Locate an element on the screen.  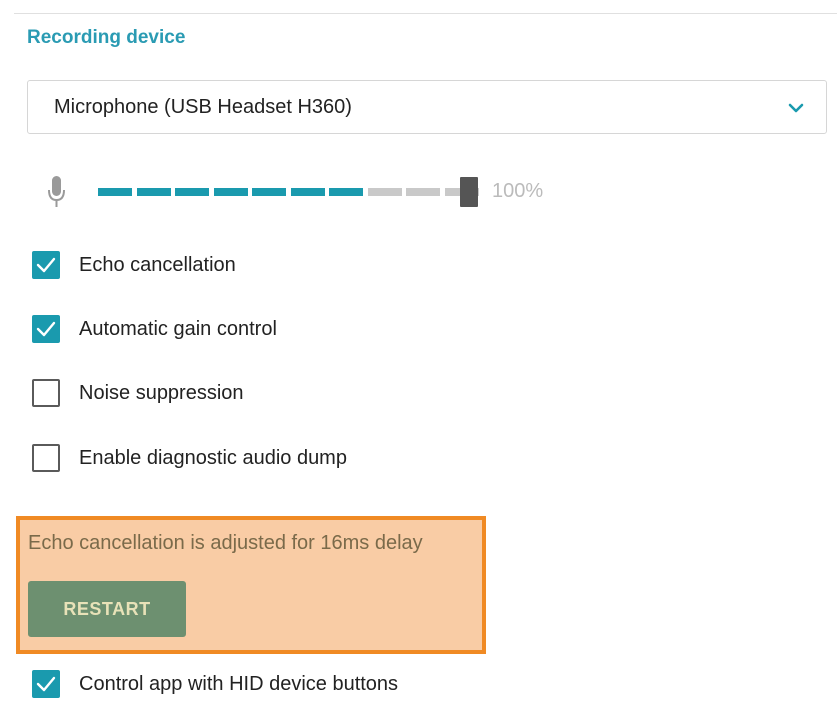
volume-slider-thumb is located at coordinates (469, 192).